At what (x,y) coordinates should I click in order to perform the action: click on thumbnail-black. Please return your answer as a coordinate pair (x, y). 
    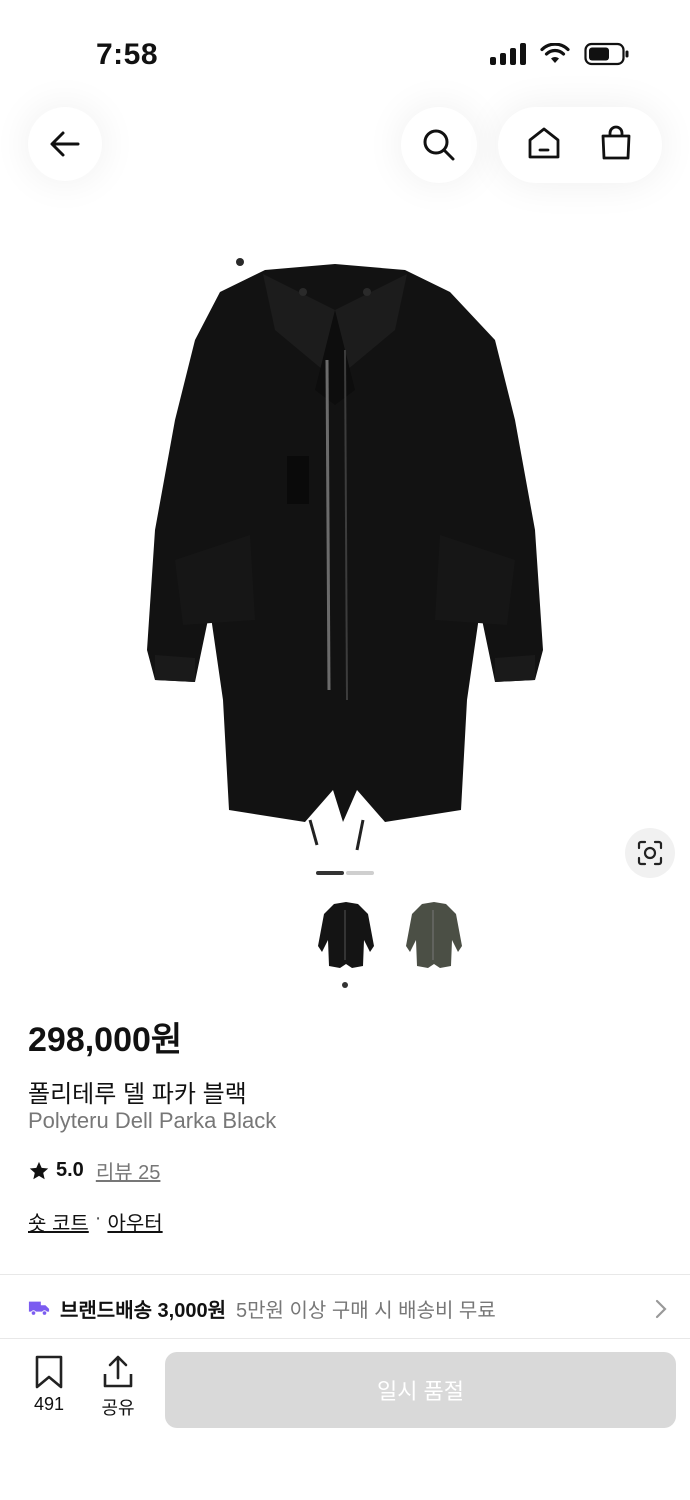
    Looking at the image, I should click on (346, 936).